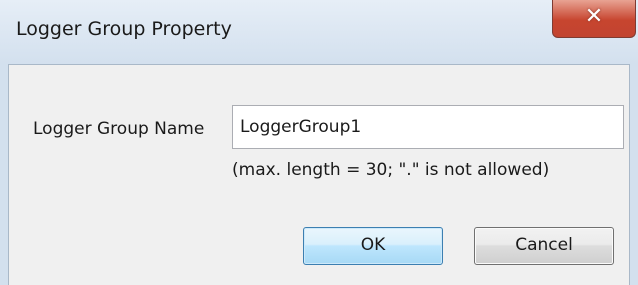 The image size is (638, 285). I want to click on window-frame-left, so click(4, 174).